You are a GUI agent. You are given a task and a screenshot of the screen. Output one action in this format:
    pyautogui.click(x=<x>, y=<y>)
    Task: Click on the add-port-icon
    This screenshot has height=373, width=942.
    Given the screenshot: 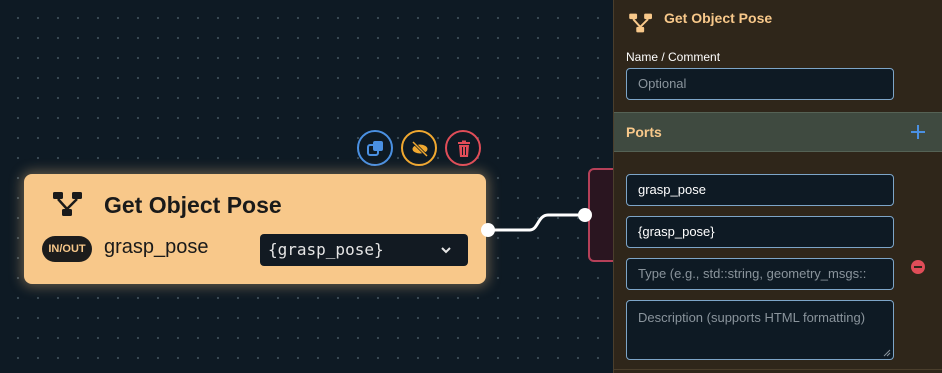 What is the action you would take?
    pyautogui.click(x=918, y=132)
    